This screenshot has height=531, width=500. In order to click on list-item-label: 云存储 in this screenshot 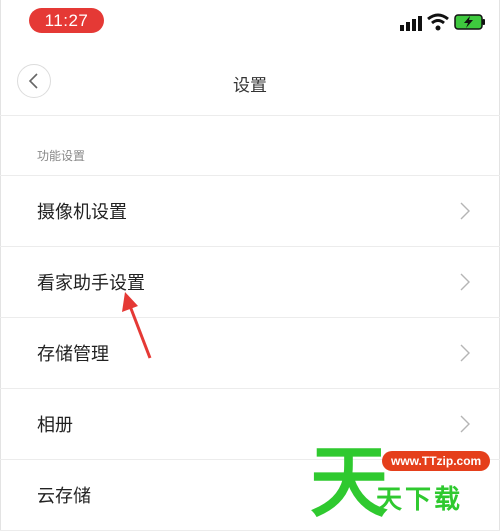, I will do `click(64, 496)`.